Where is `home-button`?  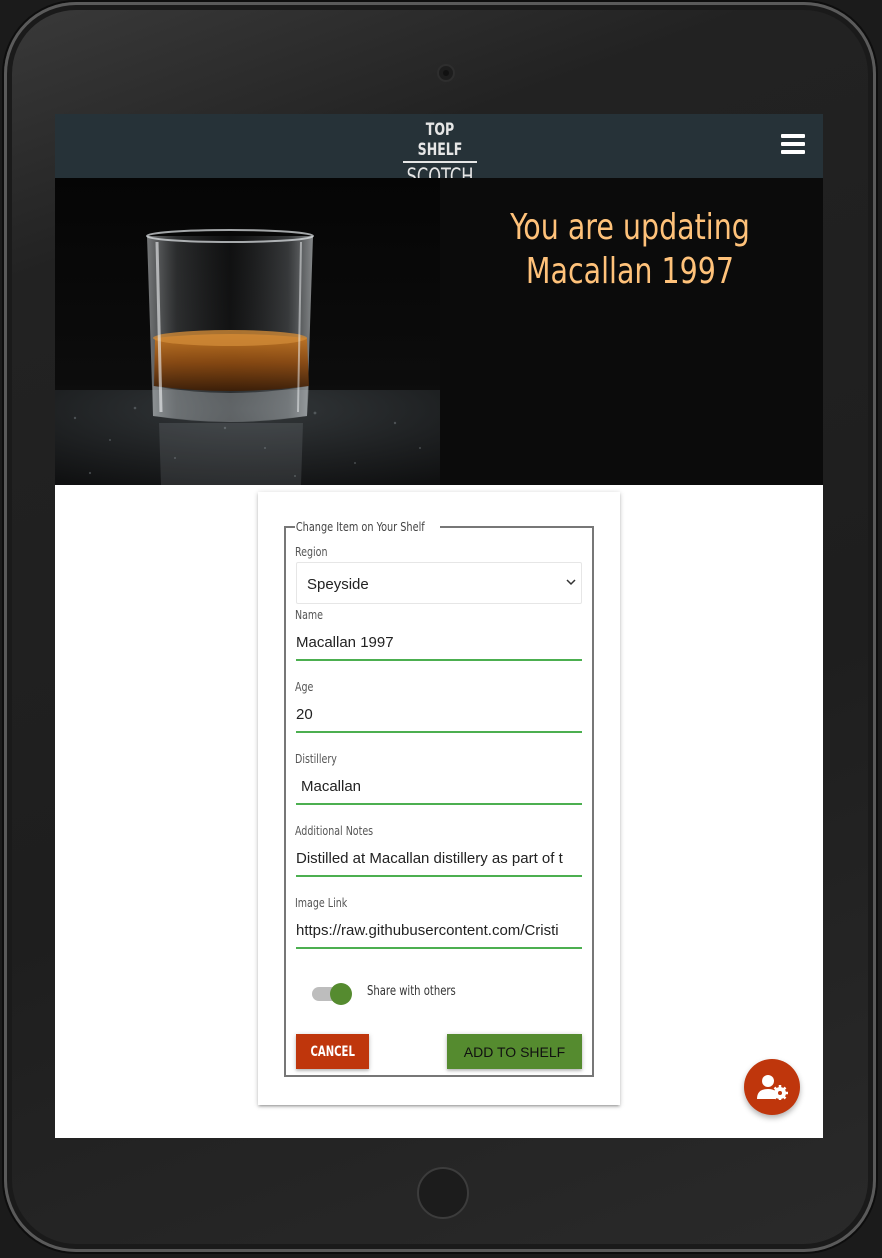
home-button is located at coordinates (443, 1193).